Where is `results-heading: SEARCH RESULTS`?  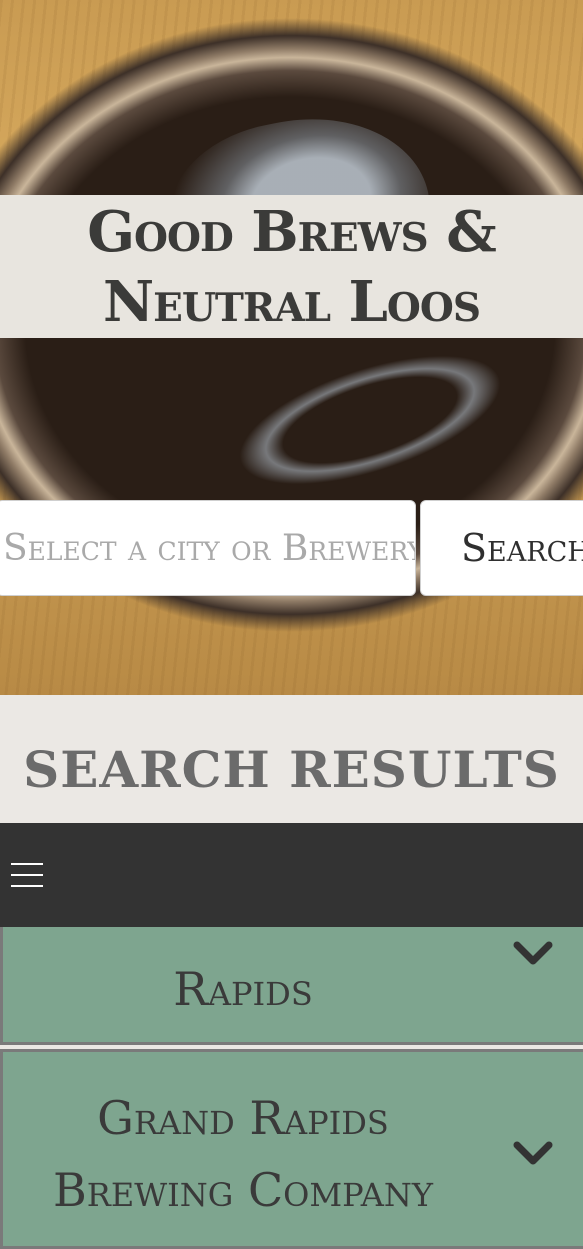 results-heading: SEARCH RESULTS is located at coordinates (291, 769).